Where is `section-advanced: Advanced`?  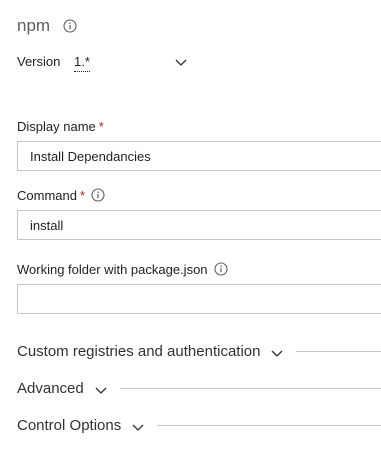
section-advanced: Advanced is located at coordinates (199, 388).